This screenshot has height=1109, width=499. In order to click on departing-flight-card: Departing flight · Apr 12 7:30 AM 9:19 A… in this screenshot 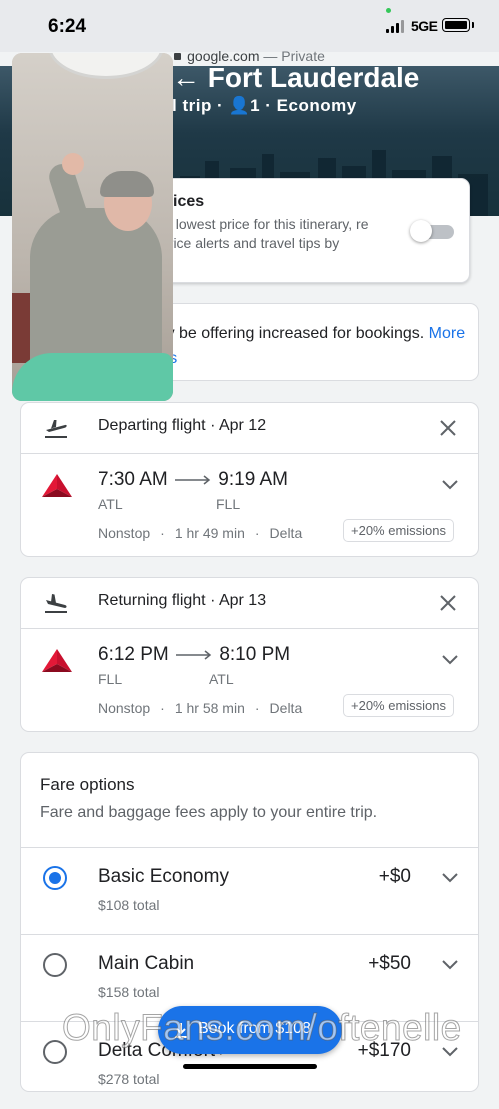, I will do `click(249, 479)`.